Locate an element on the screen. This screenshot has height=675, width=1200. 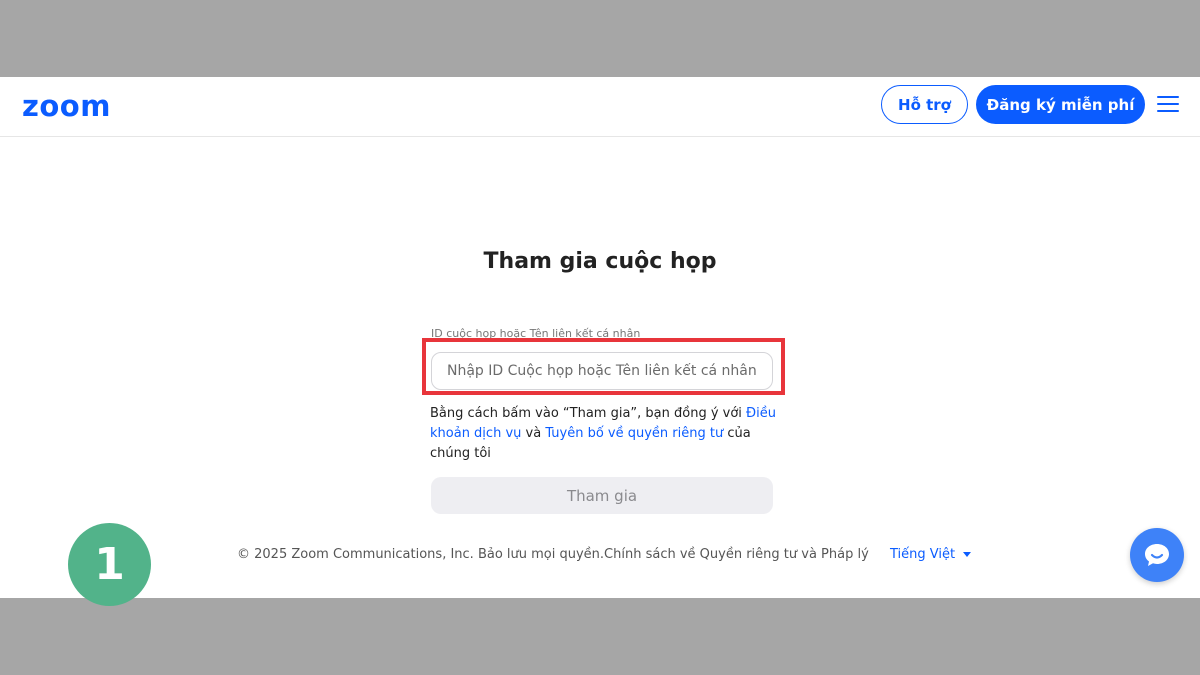
step-number-badge: 1 is located at coordinates (109, 564).